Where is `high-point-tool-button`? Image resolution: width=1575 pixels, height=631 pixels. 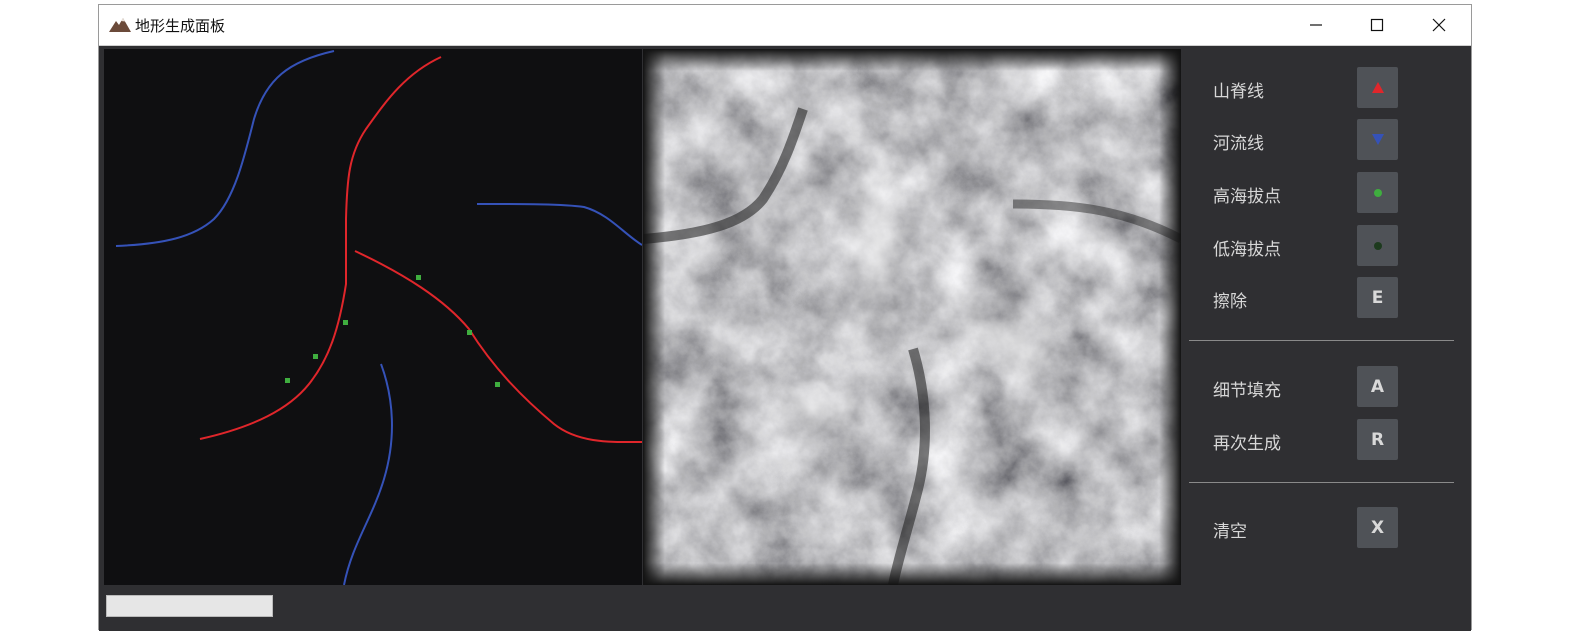 high-point-tool-button is located at coordinates (1377, 192).